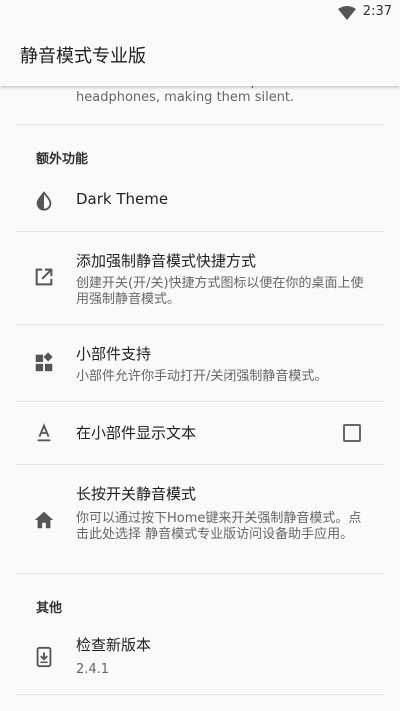  I want to click on pref-title: Dark Theme, so click(122, 199).